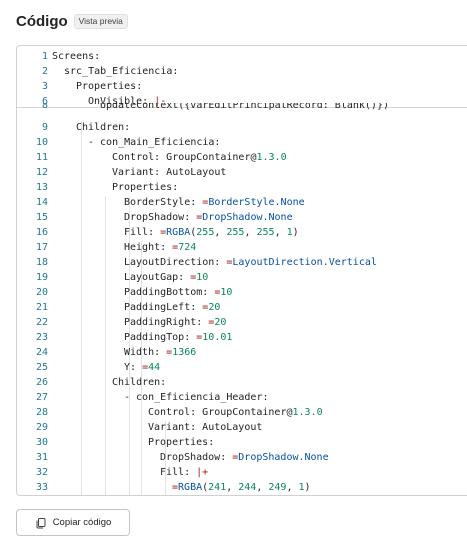  I want to click on line-number: 2, so click(44, 71).